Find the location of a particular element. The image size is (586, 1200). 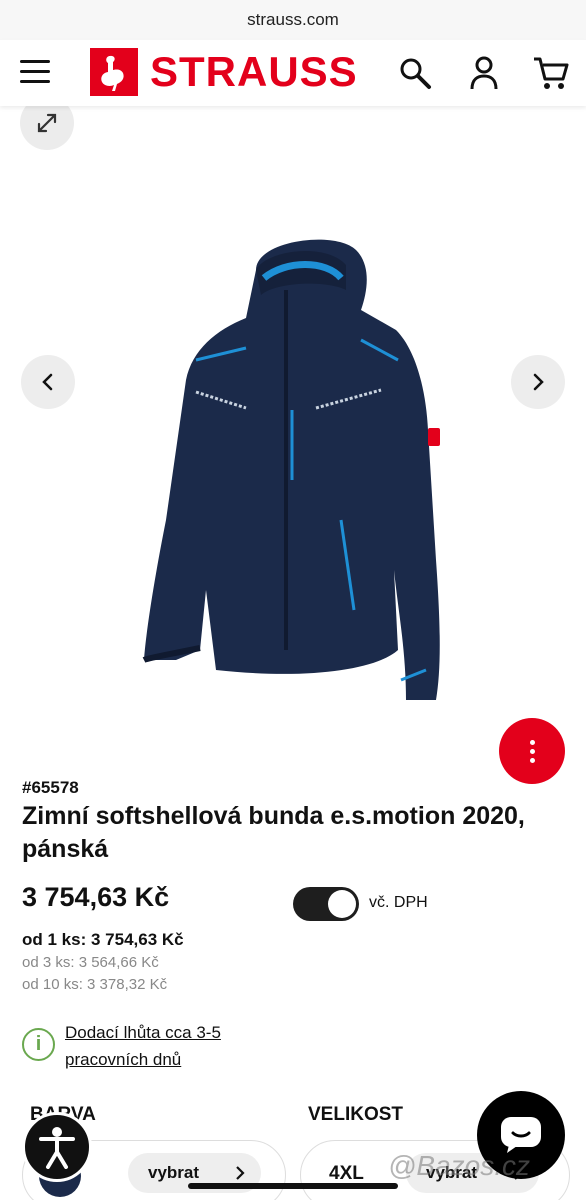

vat-toggle is located at coordinates (326, 904).